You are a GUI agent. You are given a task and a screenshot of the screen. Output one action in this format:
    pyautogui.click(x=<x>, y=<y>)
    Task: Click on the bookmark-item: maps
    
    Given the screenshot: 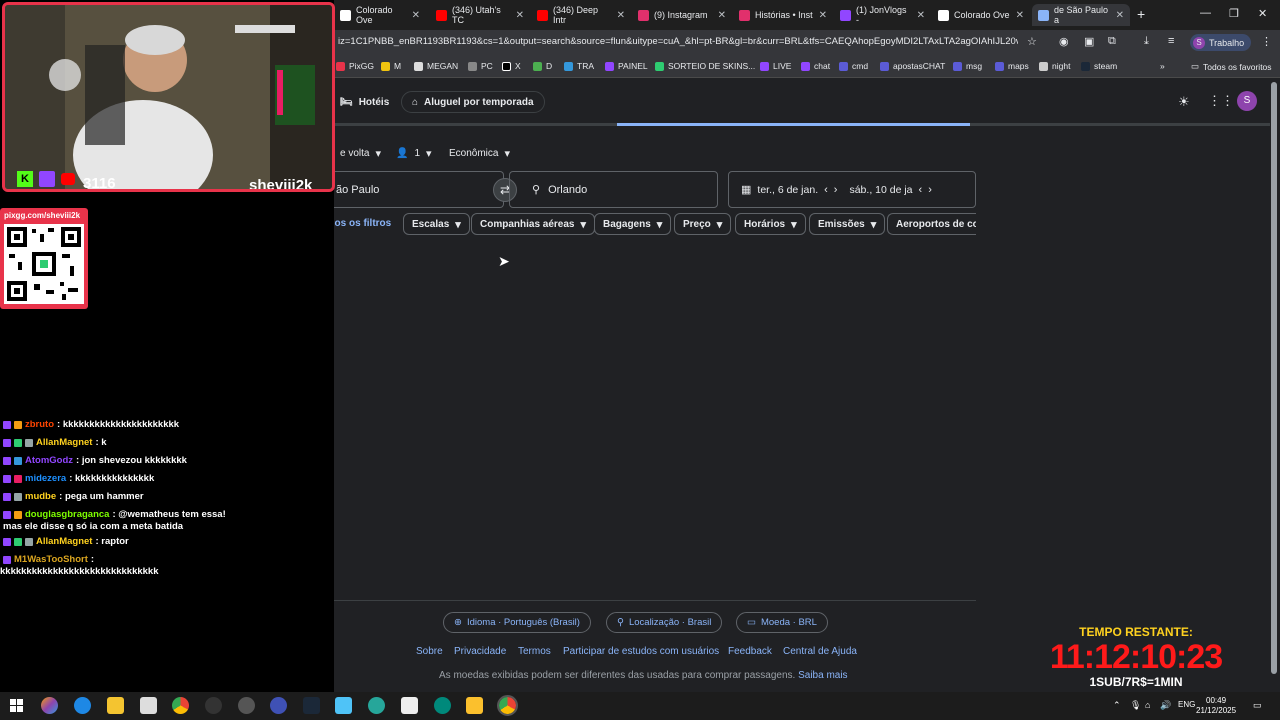 What is the action you would take?
    pyautogui.click(x=1012, y=66)
    